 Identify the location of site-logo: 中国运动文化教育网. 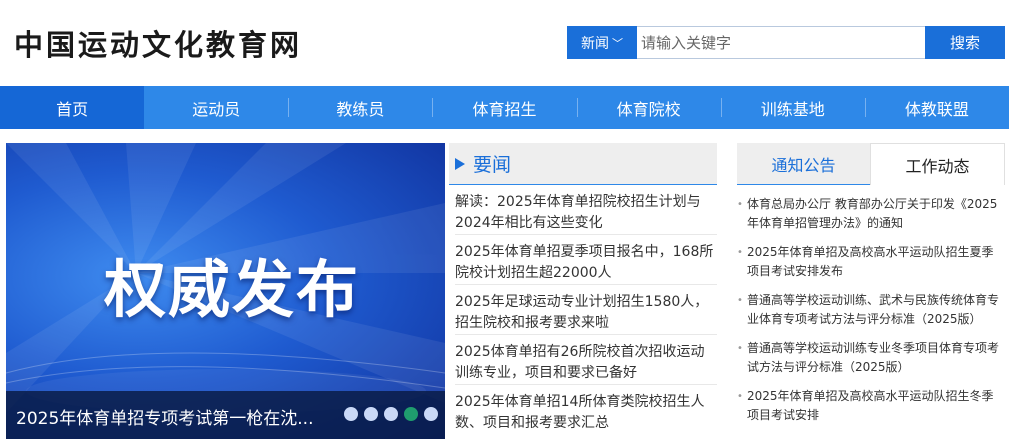
(158, 43).